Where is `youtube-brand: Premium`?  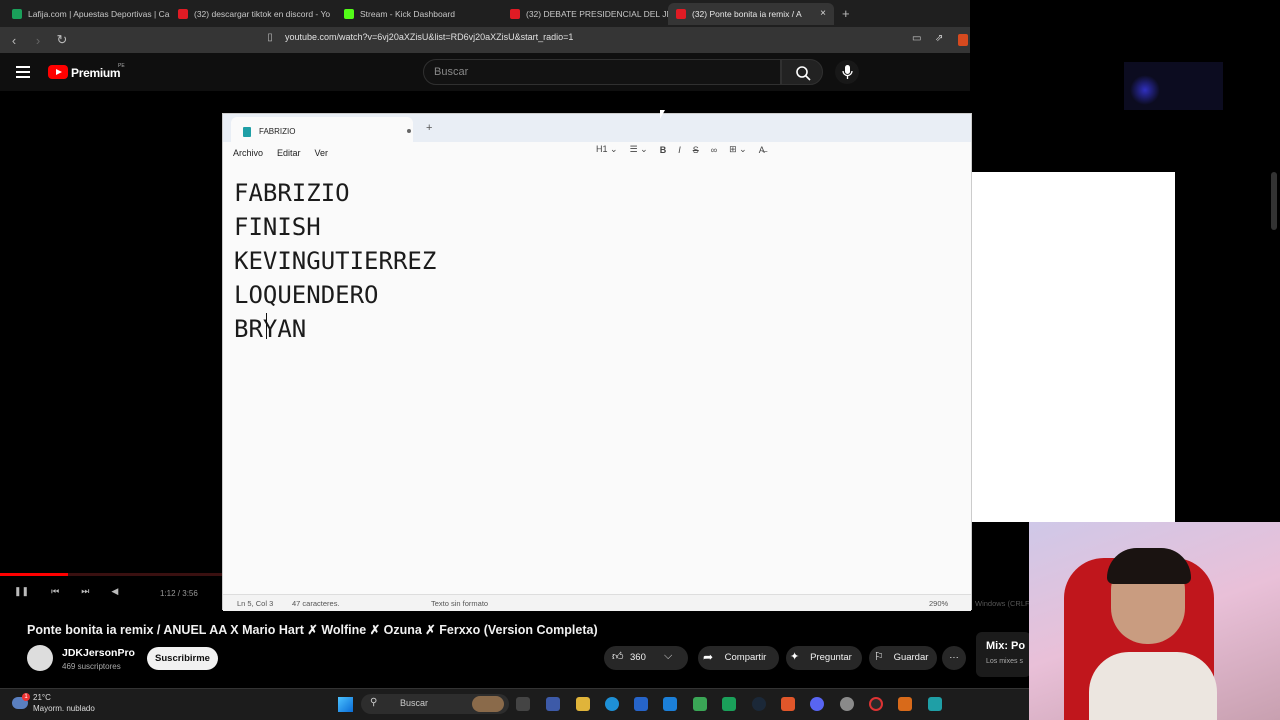 youtube-brand: Premium is located at coordinates (96, 73).